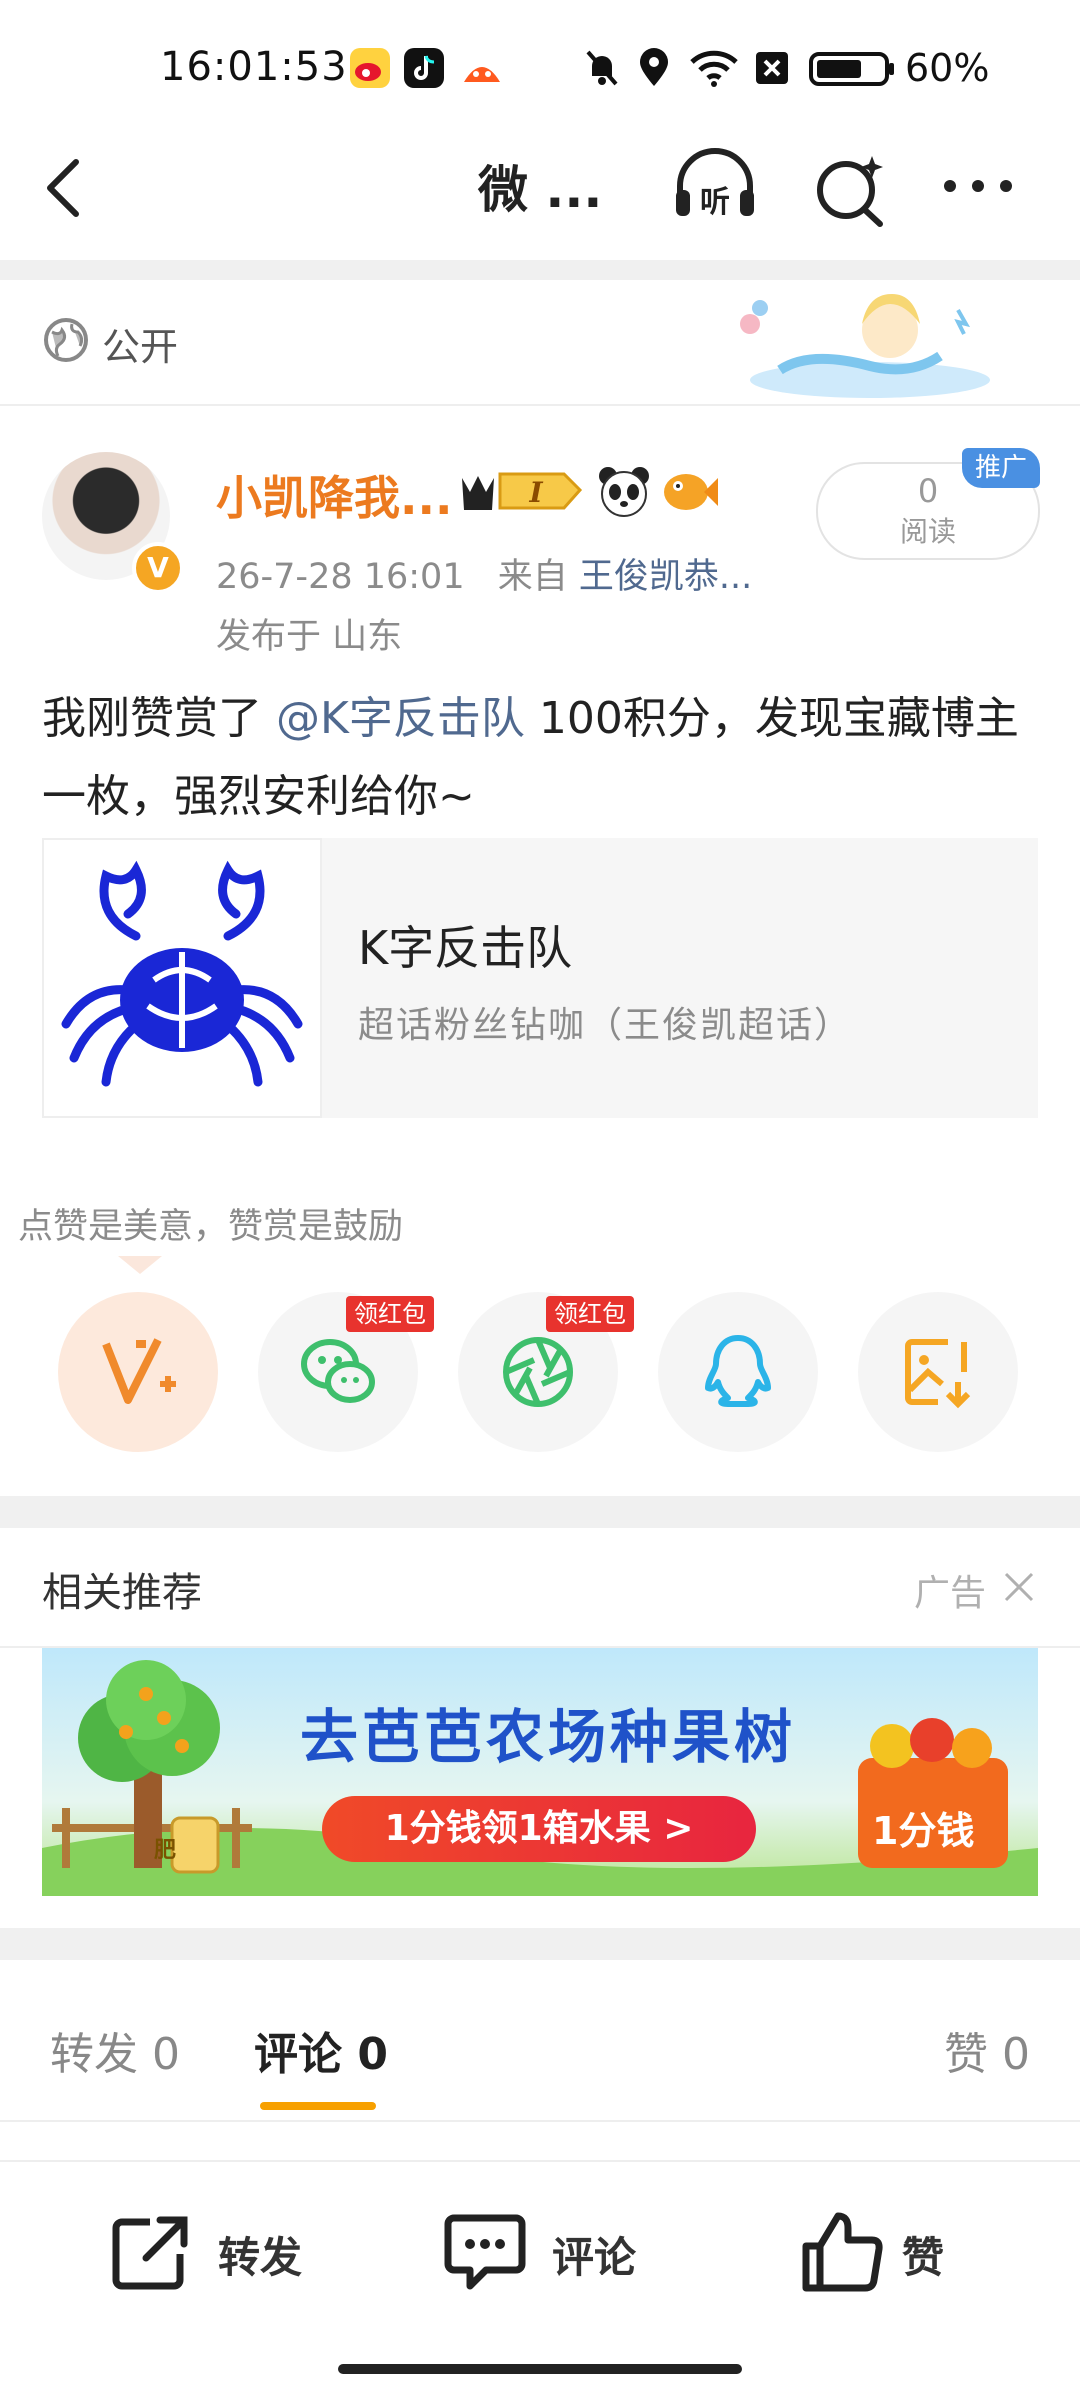 The width and height of the screenshot is (1080, 2402). What do you see at coordinates (521, 492) in the screenshot?
I see `vip-level-badge: I` at bounding box center [521, 492].